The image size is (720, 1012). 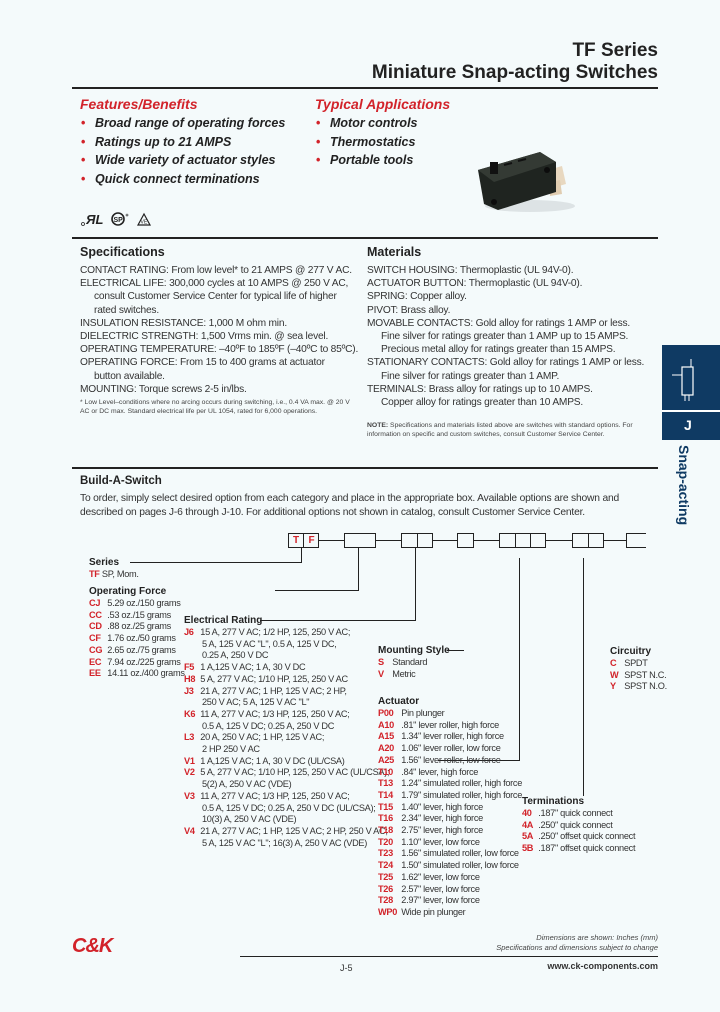 I want to click on section-letter-tab: J, so click(x=691, y=425).